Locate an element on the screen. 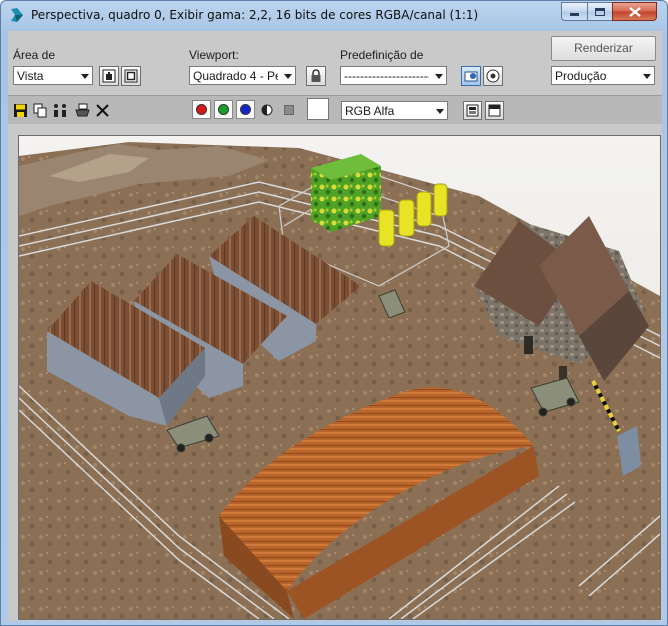 Image resolution: width=668 pixels, height=626 pixels. clear-image-button is located at coordinates (102, 110).